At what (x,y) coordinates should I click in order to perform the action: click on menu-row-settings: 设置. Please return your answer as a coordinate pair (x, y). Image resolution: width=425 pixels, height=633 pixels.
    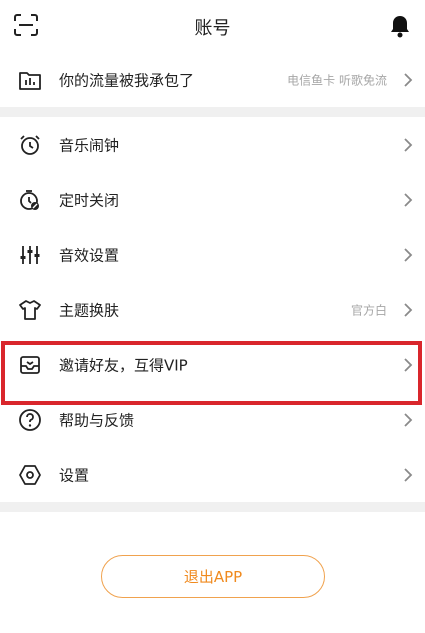
    Looking at the image, I should click on (212, 474).